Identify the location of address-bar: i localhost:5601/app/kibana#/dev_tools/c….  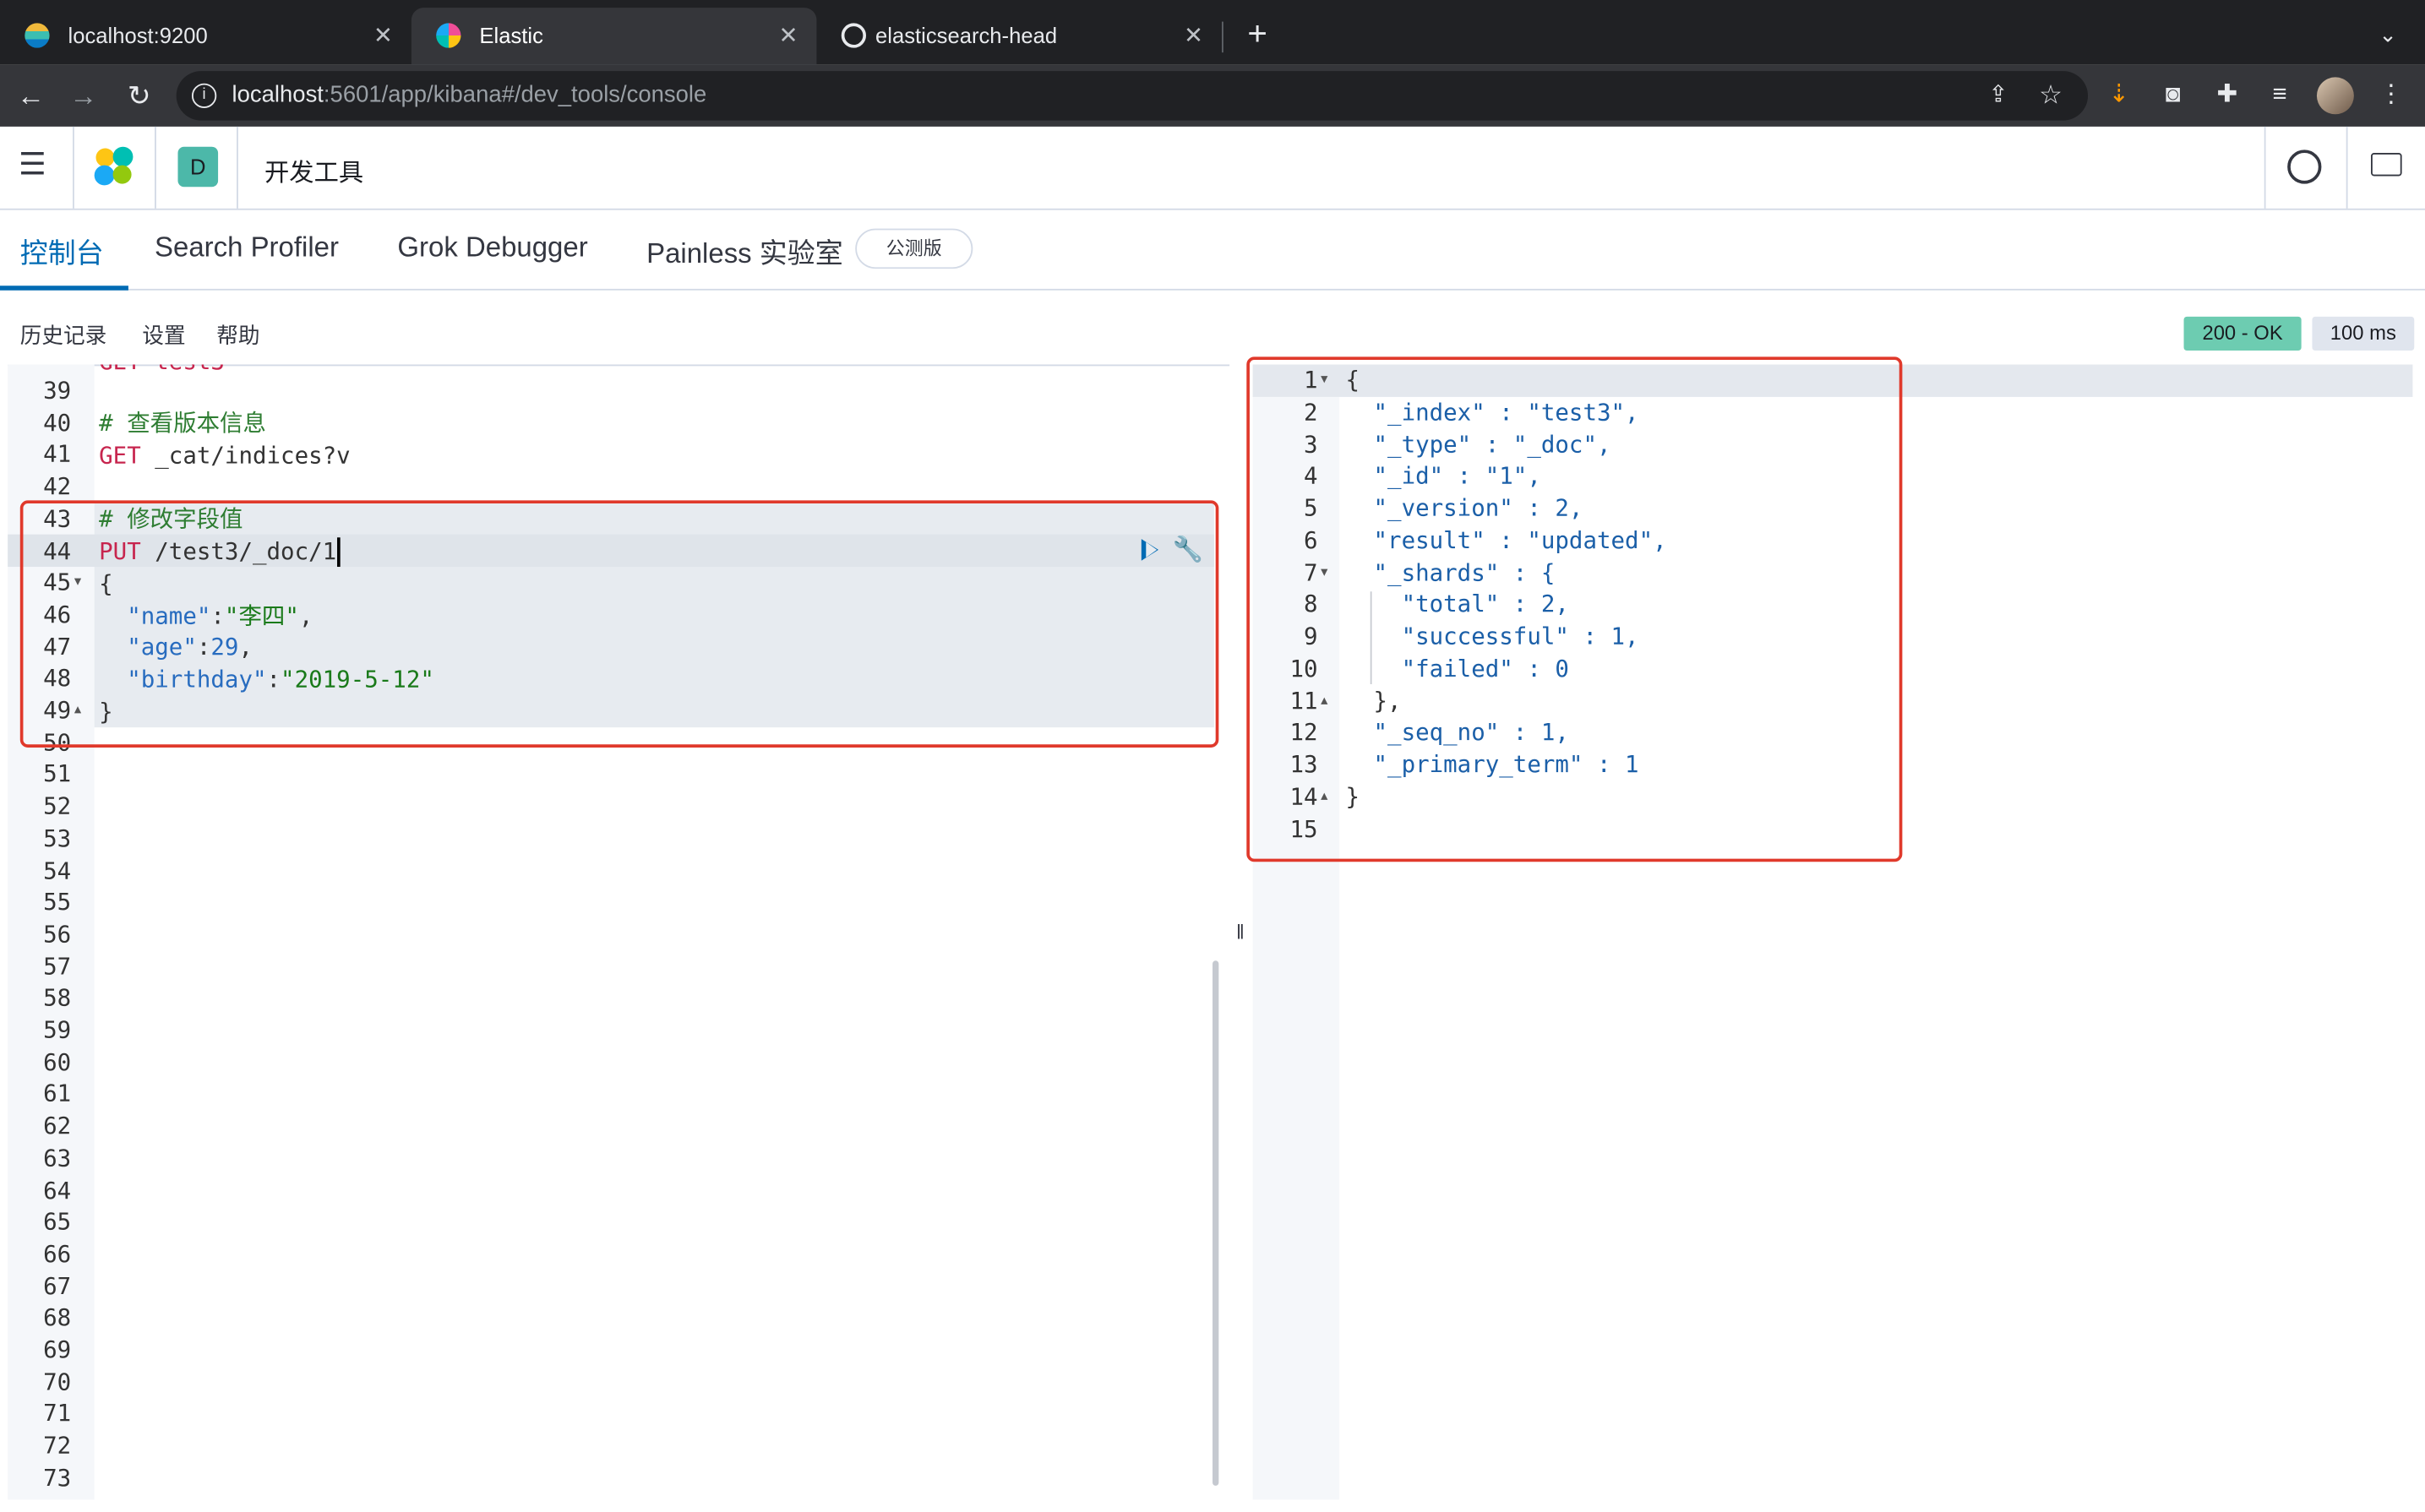
(1132, 96).